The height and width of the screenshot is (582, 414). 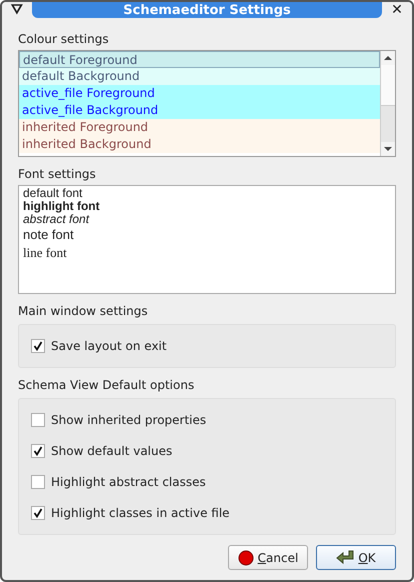 What do you see at coordinates (140, 513) in the screenshot?
I see `checkbox-label: Highlight classes in active file` at bounding box center [140, 513].